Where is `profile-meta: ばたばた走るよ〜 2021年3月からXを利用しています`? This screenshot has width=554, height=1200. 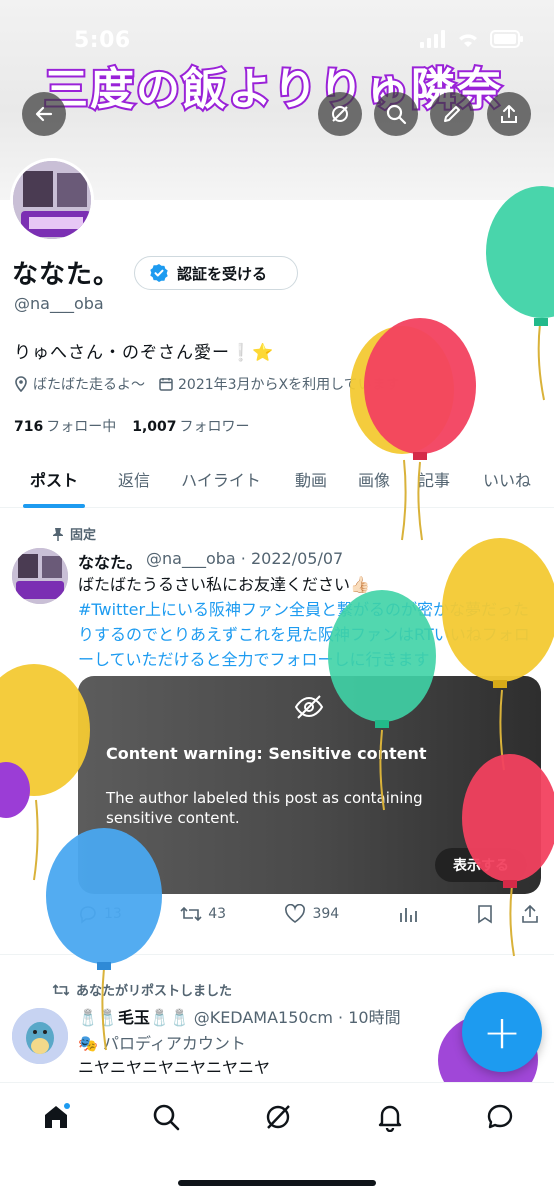
profile-meta: ばたばた走るよ〜 2021年3月からXを利用しています is located at coordinates (207, 384).